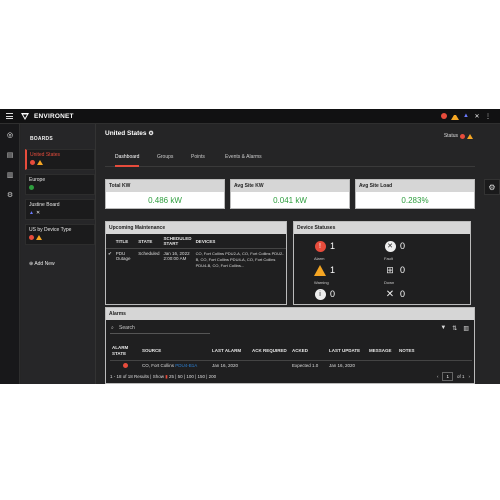 Image resolution: width=500 pixels, height=500 pixels. Describe the element at coordinates (10, 175) in the screenshot. I see `devices-nav-icon: ▥` at that location.